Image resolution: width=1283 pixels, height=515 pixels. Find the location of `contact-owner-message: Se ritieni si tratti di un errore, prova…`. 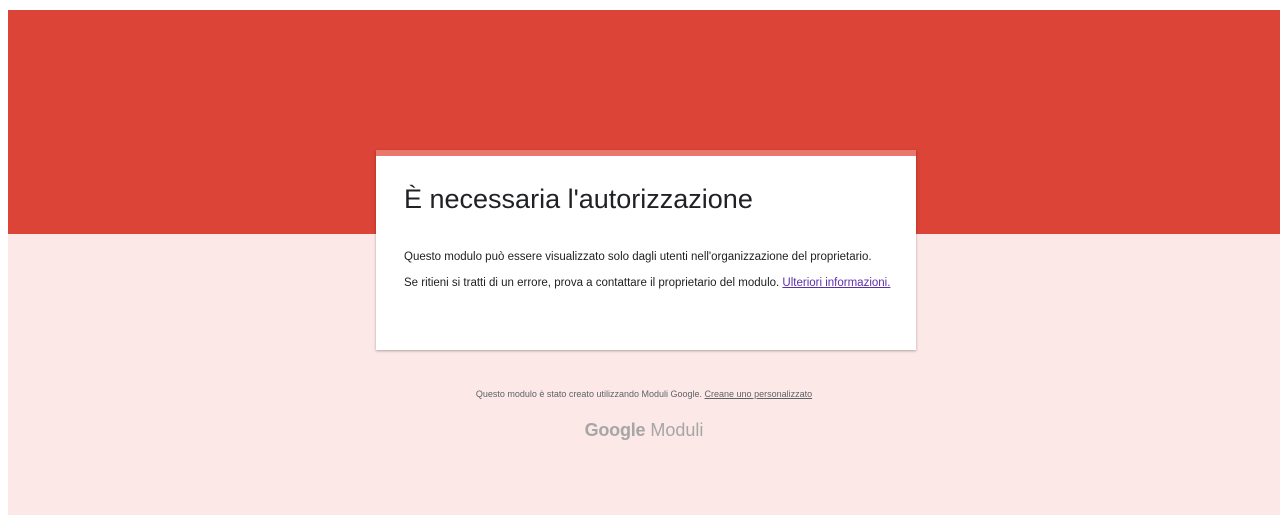

contact-owner-message: Se ritieni si tratti di un errore, prova… is located at coordinates (649, 283).